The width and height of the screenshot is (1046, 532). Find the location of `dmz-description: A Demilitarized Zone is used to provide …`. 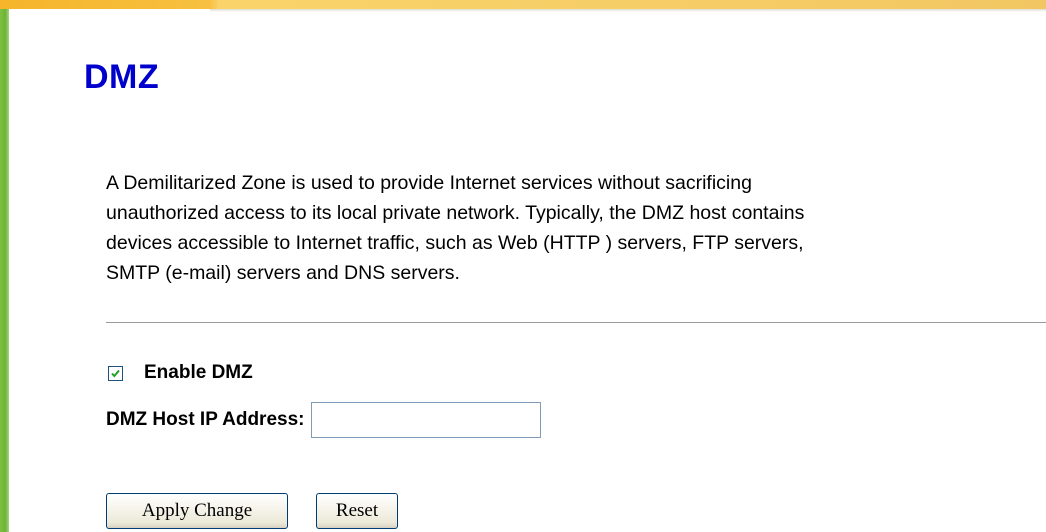

dmz-description: A Demilitarized Zone is used to provide … is located at coordinates (455, 228).